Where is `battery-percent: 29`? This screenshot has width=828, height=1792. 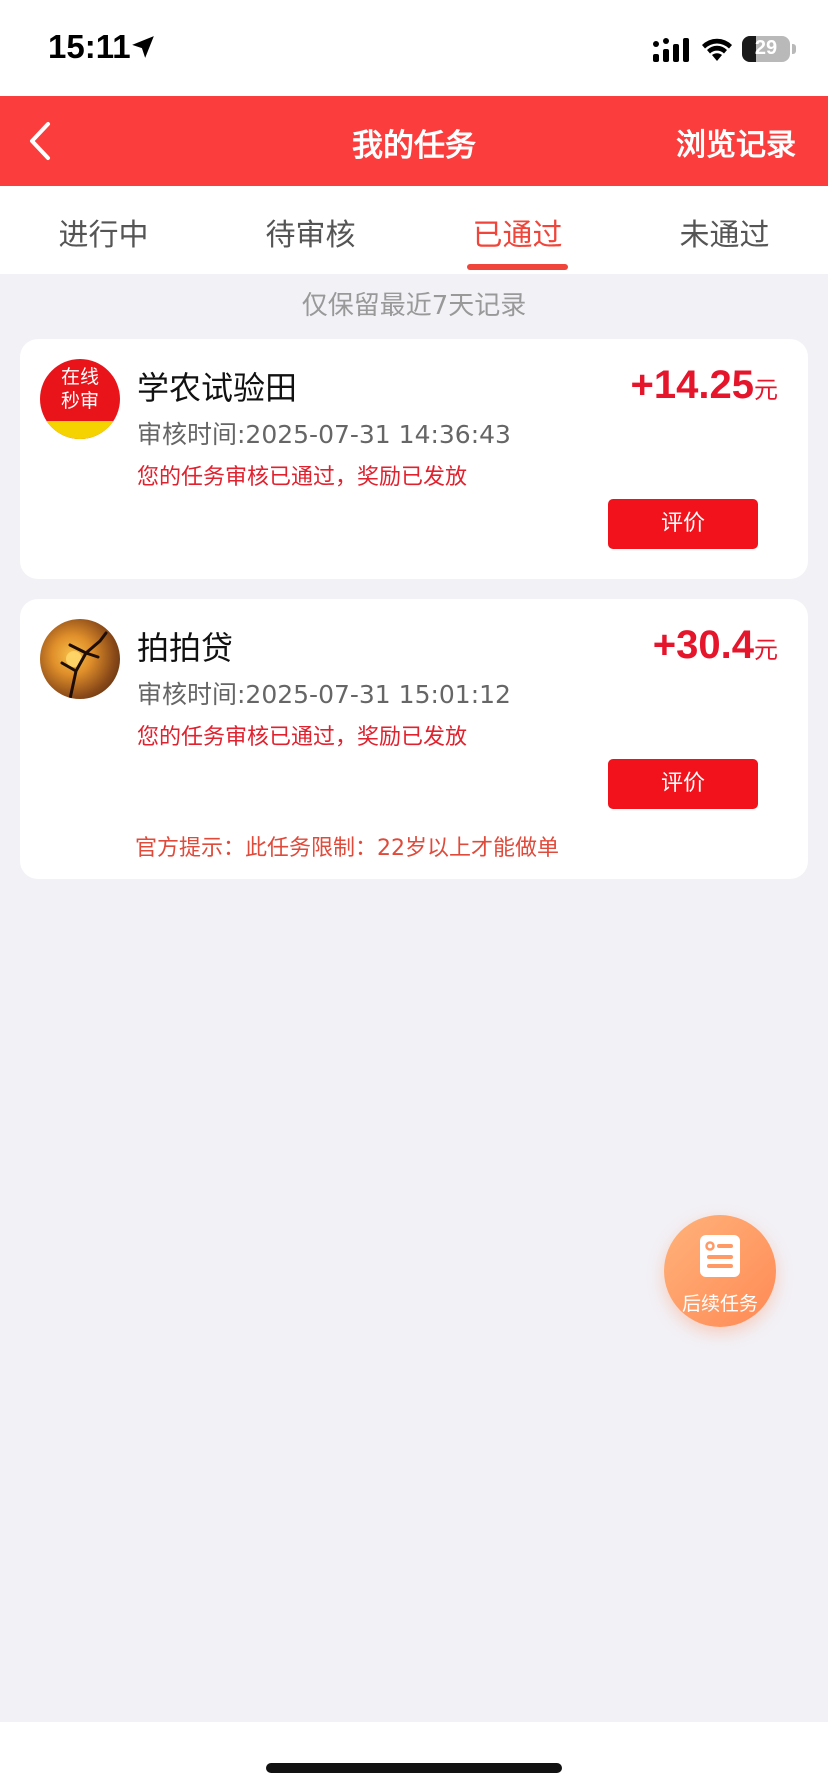 battery-percent: 29 is located at coordinates (766, 48).